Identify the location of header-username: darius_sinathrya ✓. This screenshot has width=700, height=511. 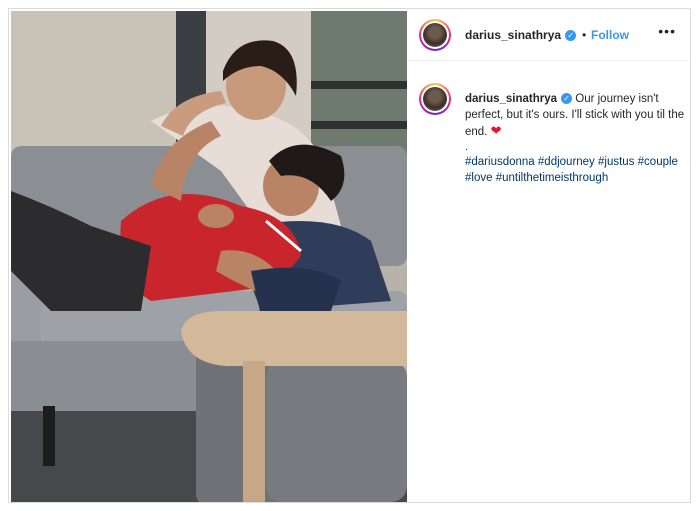
(521, 35).